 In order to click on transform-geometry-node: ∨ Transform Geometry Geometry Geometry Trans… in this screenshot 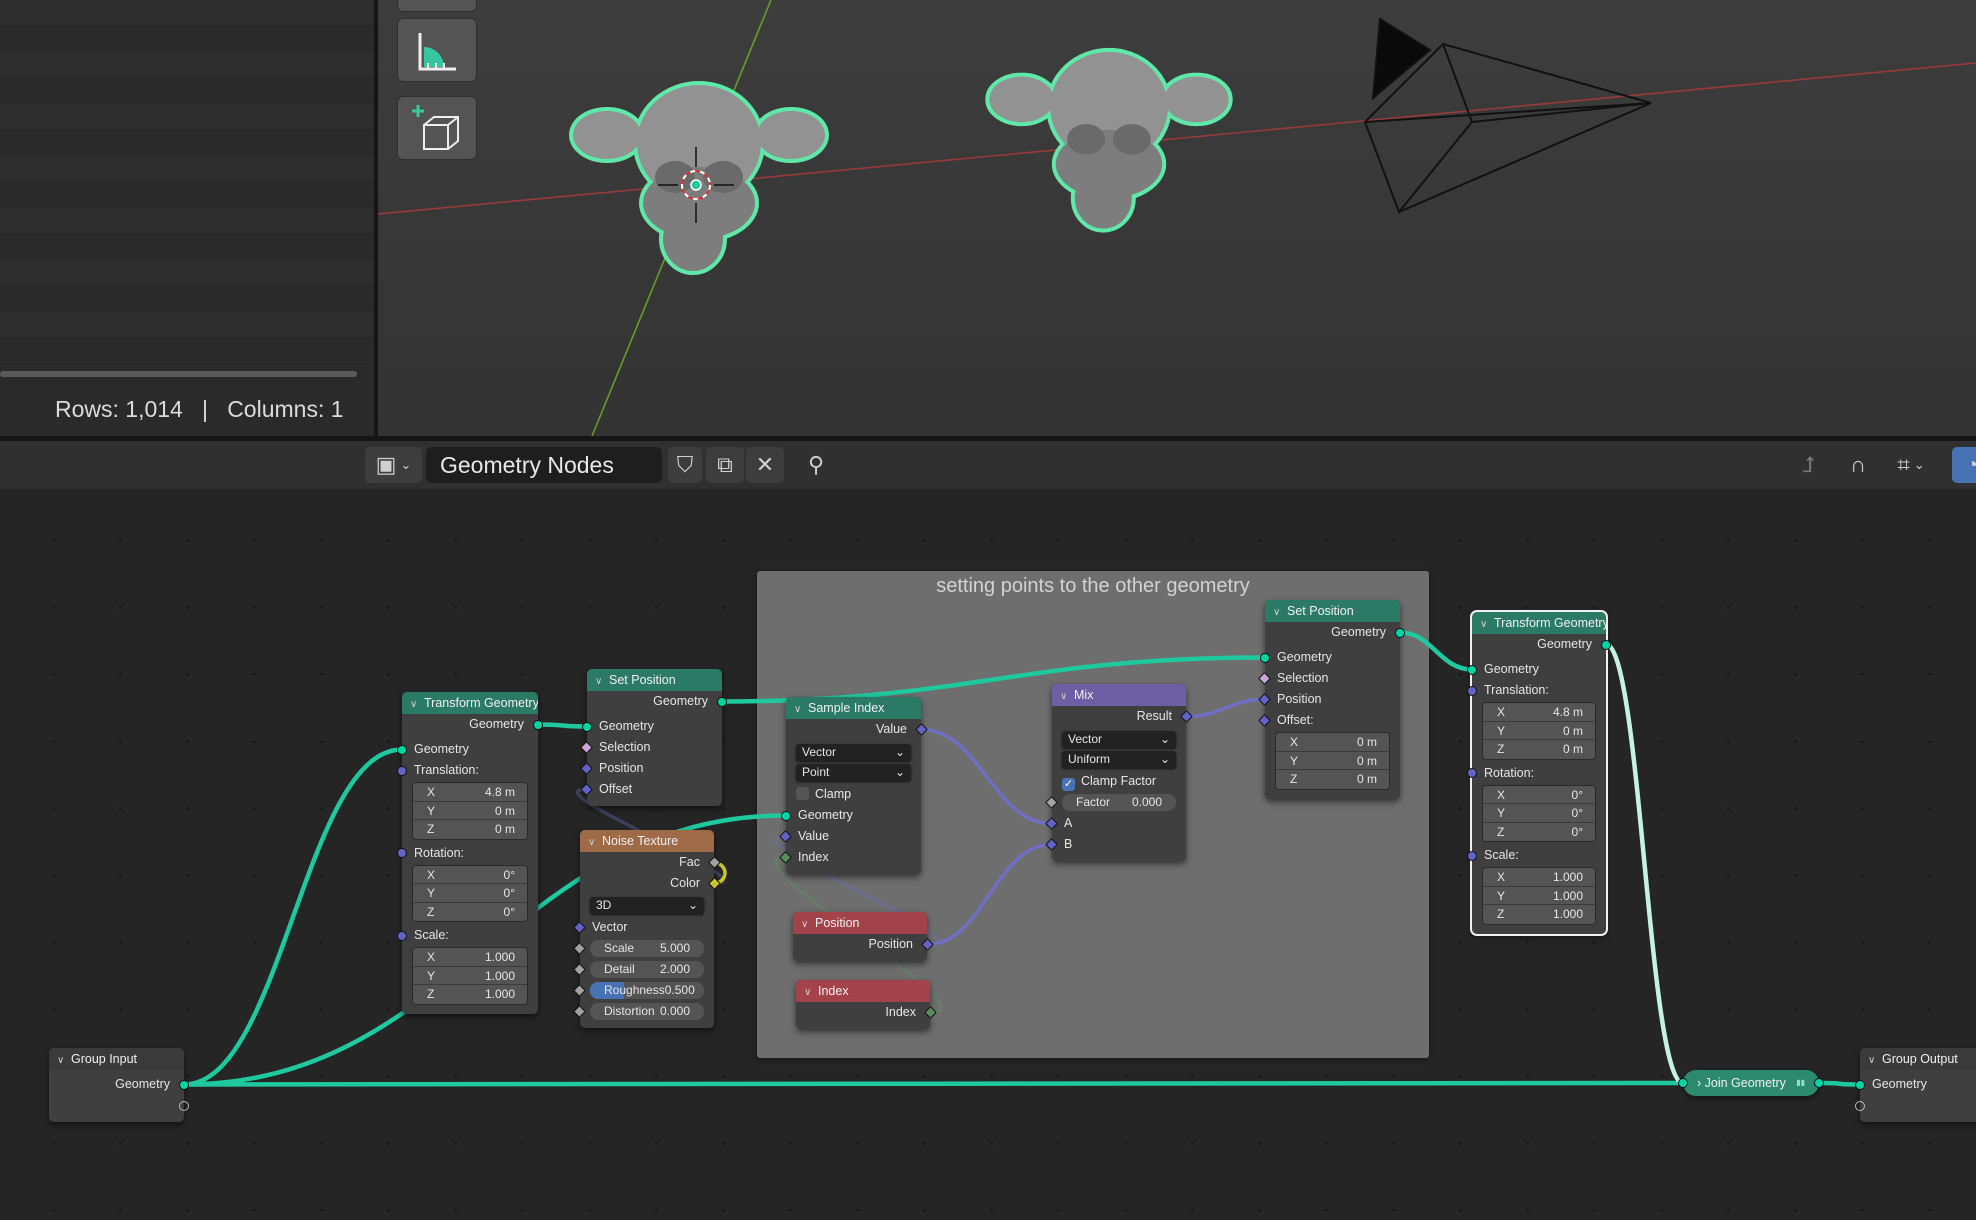, I will do `click(1539, 773)`.